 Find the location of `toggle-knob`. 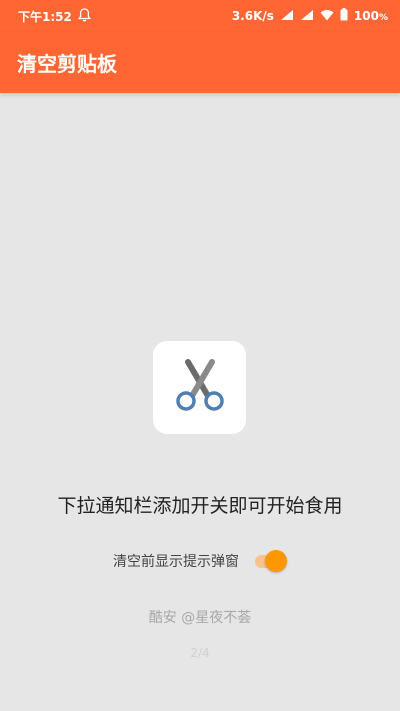

toggle-knob is located at coordinates (276, 561).